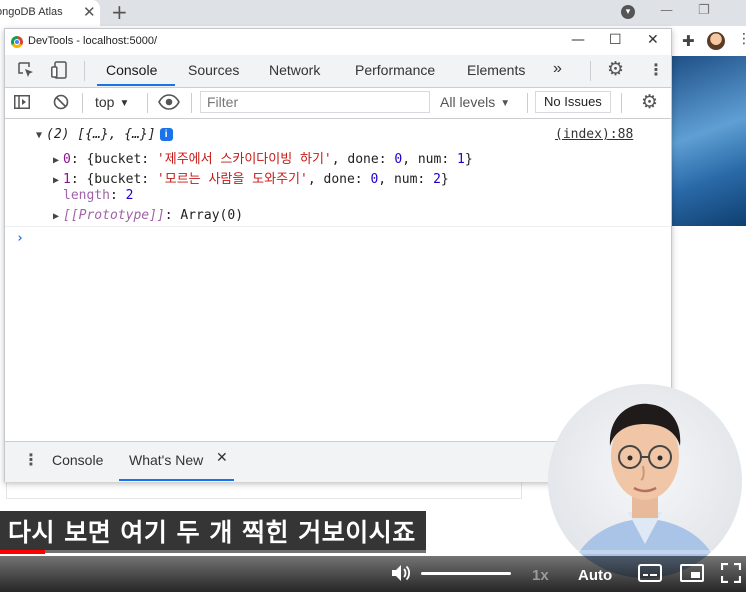 This screenshot has height=592, width=746. What do you see at coordinates (31, 459) in the screenshot?
I see `drawer-menu-icon: ⋮` at bounding box center [31, 459].